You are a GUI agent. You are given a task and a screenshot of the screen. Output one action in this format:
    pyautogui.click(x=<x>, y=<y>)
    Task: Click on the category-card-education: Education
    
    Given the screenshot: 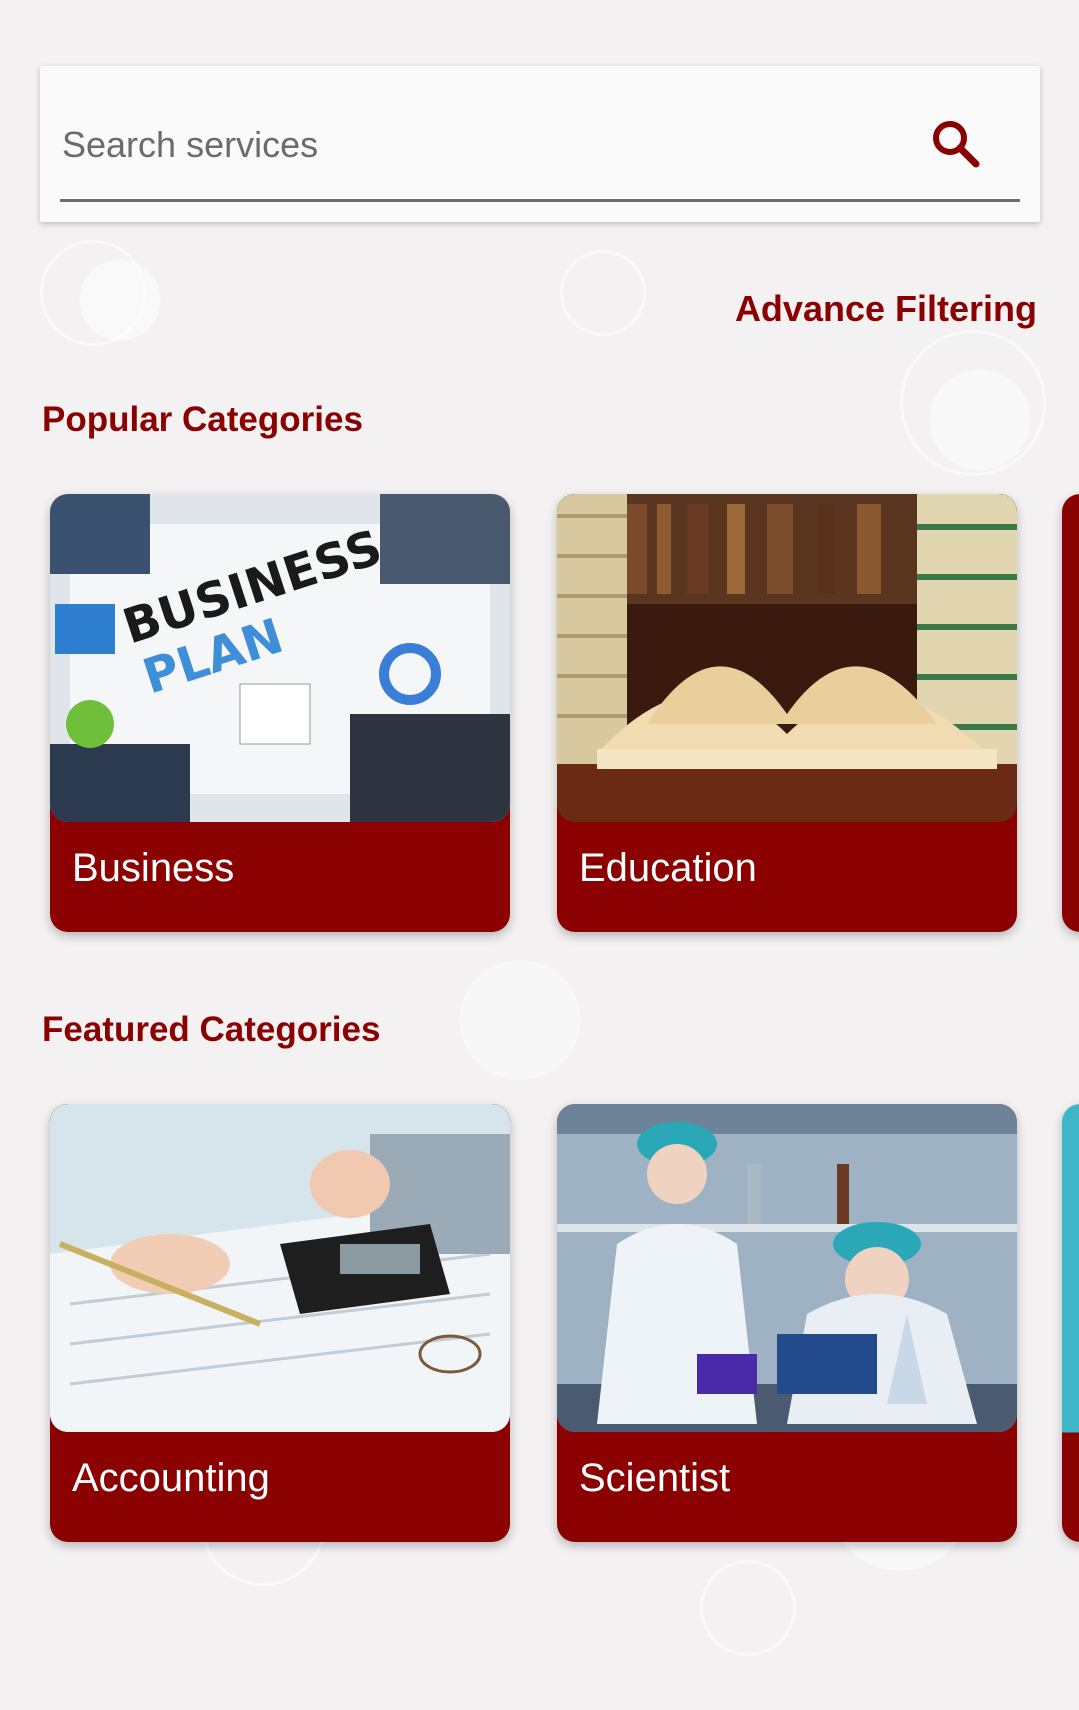 What is the action you would take?
    pyautogui.click(x=787, y=713)
    